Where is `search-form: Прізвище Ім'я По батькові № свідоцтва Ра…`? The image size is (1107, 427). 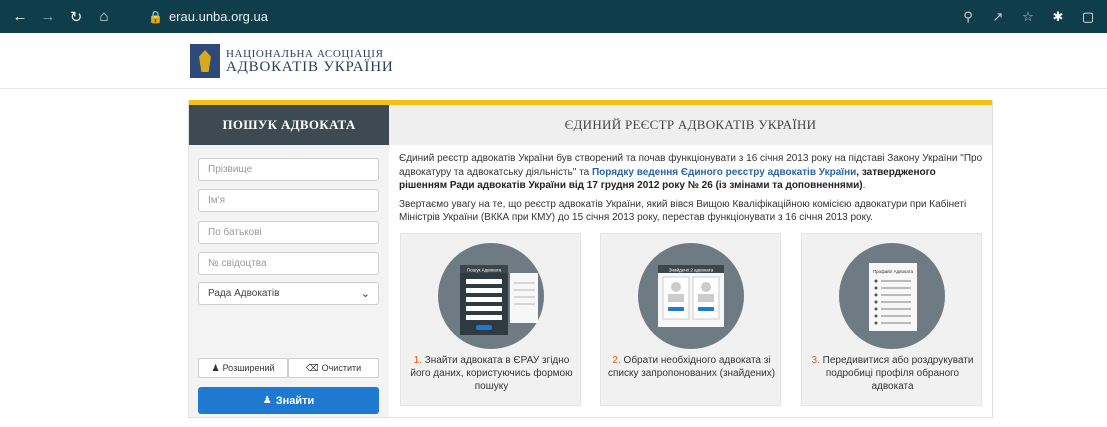 search-form: Прізвище Ім'я По батькові № свідоцтва Ра… is located at coordinates (289, 281).